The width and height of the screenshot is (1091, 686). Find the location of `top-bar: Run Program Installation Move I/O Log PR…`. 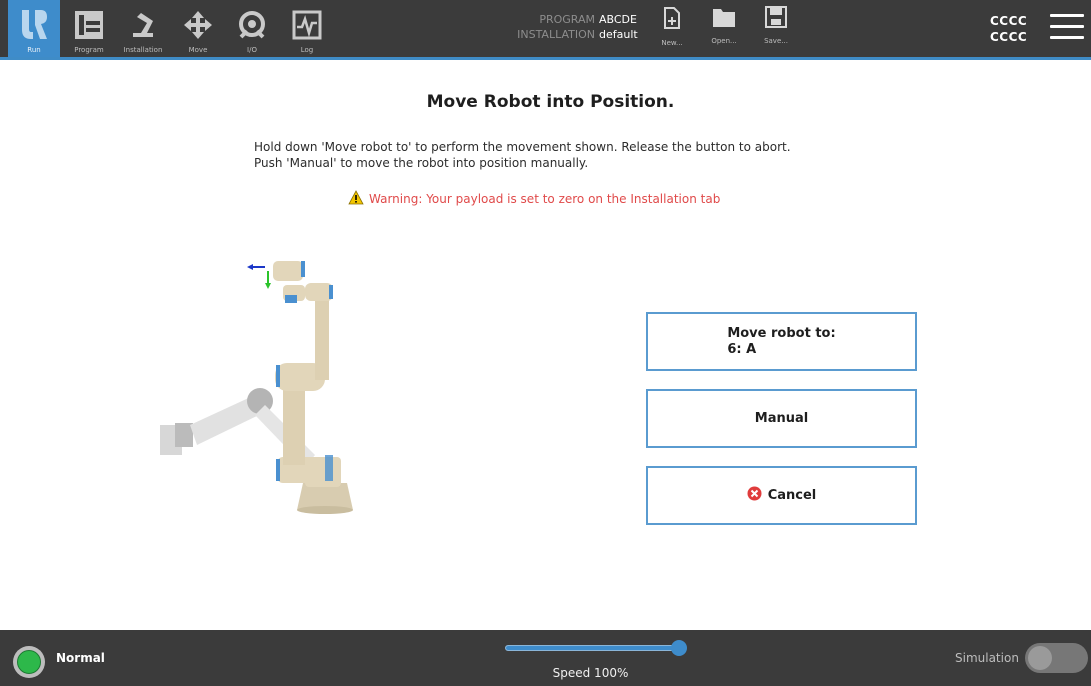

top-bar: Run Program Installation Move I/O Log PR… is located at coordinates (545, 30).